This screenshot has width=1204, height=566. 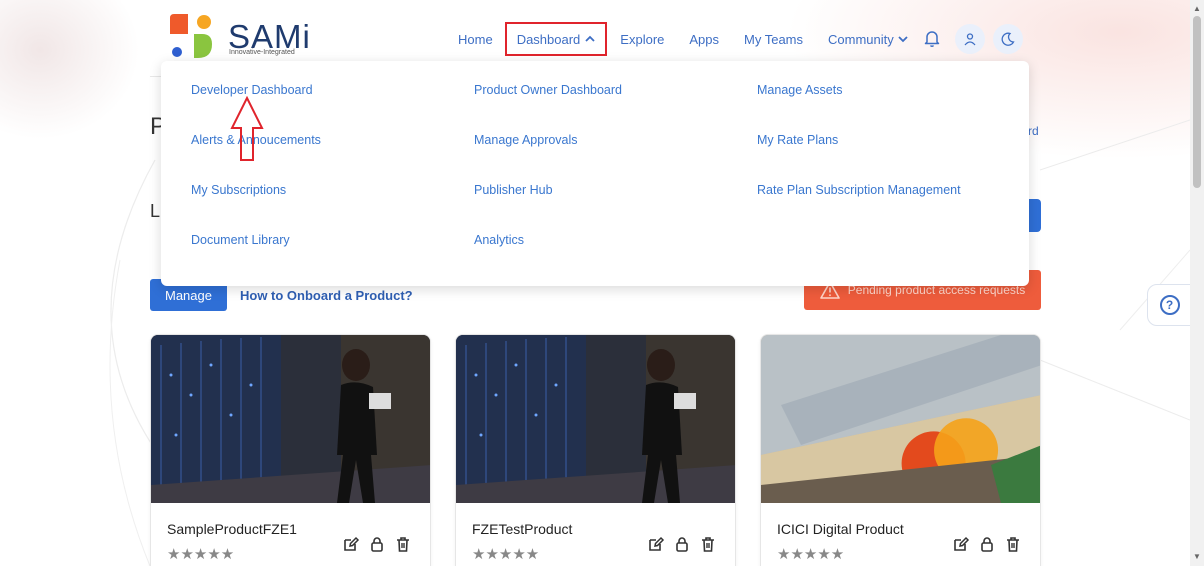 I want to click on nav-dashboard: Dashboard, so click(x=556, y=39).